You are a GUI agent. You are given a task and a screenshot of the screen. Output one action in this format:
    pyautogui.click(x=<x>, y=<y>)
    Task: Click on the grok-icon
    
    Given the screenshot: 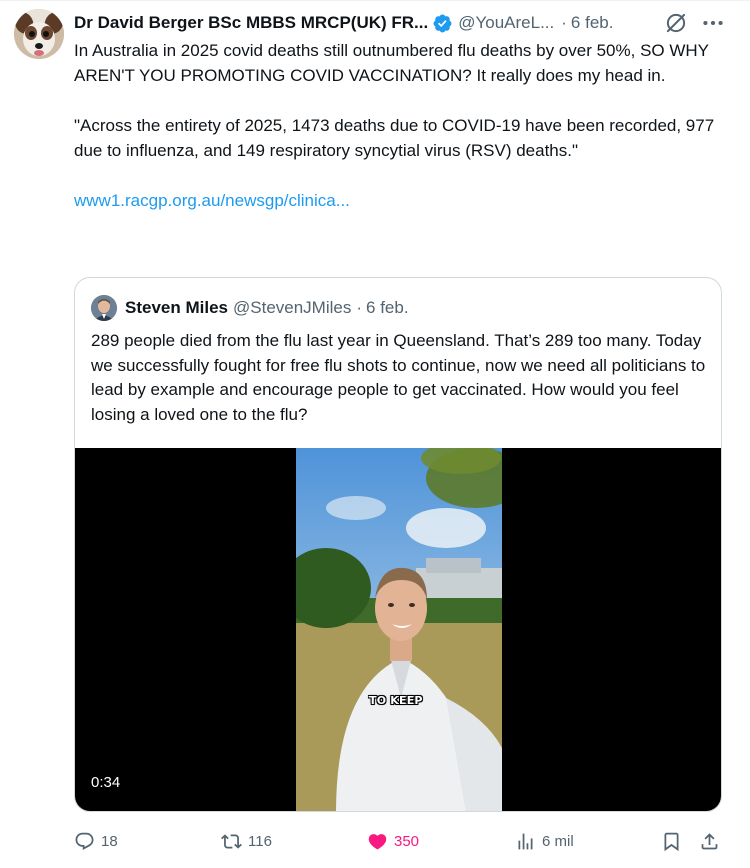 What is the action you would take?
    pyautogui.click(x=676, y=23)
    